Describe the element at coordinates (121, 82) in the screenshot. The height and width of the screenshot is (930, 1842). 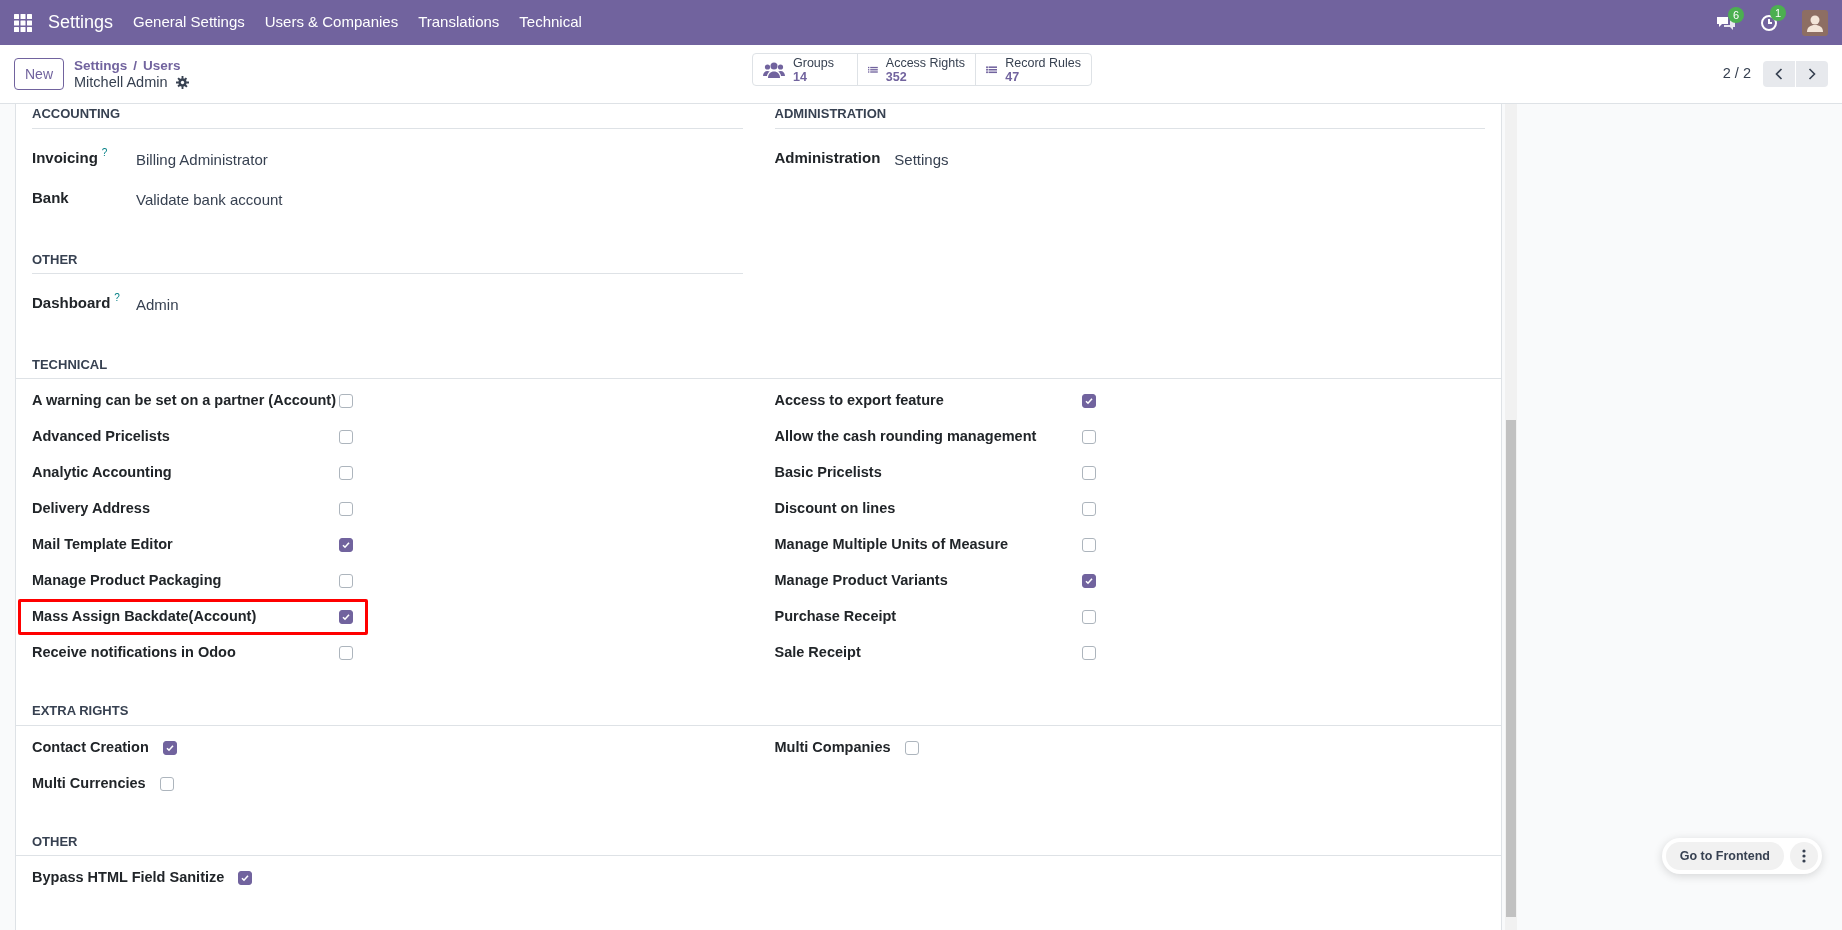
I see `record-title: Mitchell Admin` at that location.